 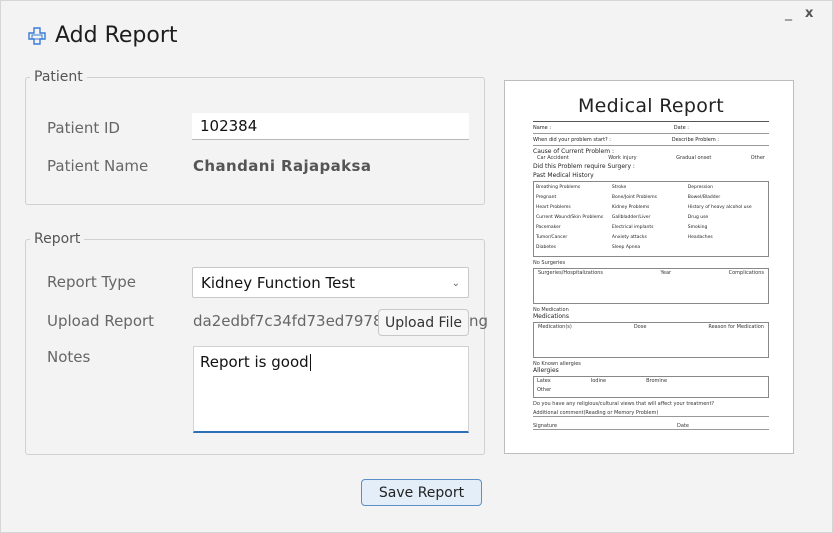 What do you see at coordinates (651, 426) in the screenshot?
I see `preview-signature-row: Signature Date` at bounding box center [651, 426].